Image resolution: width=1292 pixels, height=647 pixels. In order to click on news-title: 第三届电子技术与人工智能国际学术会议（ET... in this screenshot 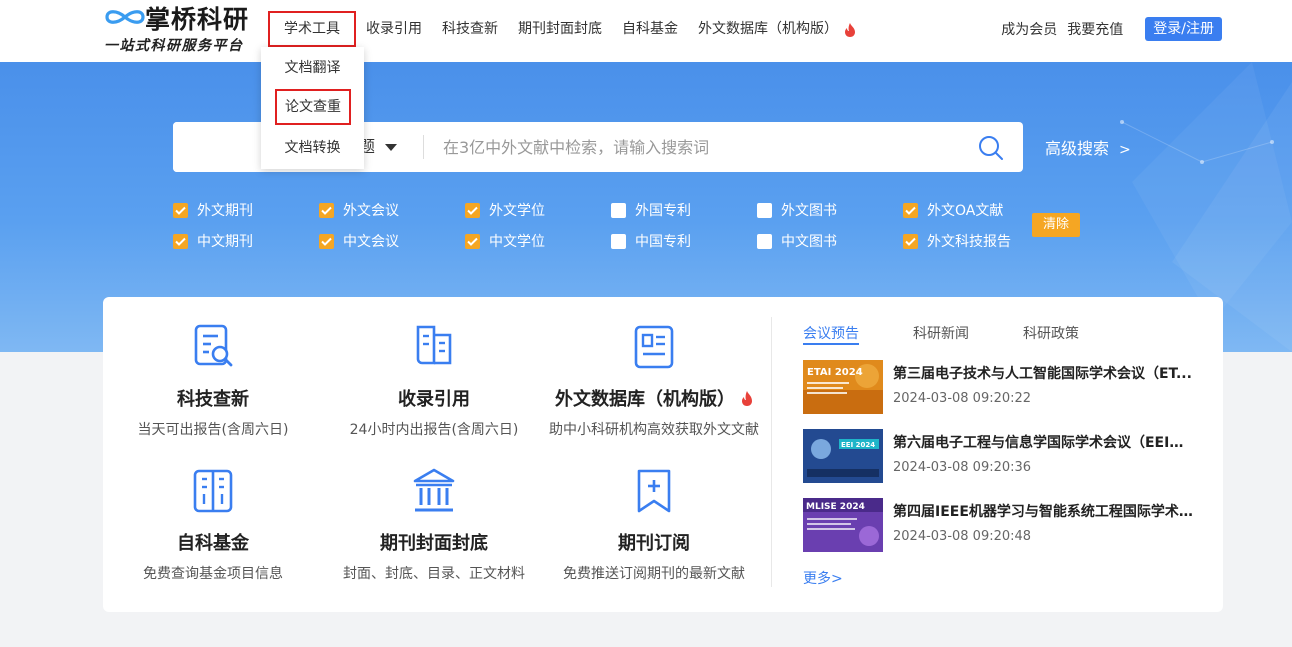, I will do `click(1043, 373)`.